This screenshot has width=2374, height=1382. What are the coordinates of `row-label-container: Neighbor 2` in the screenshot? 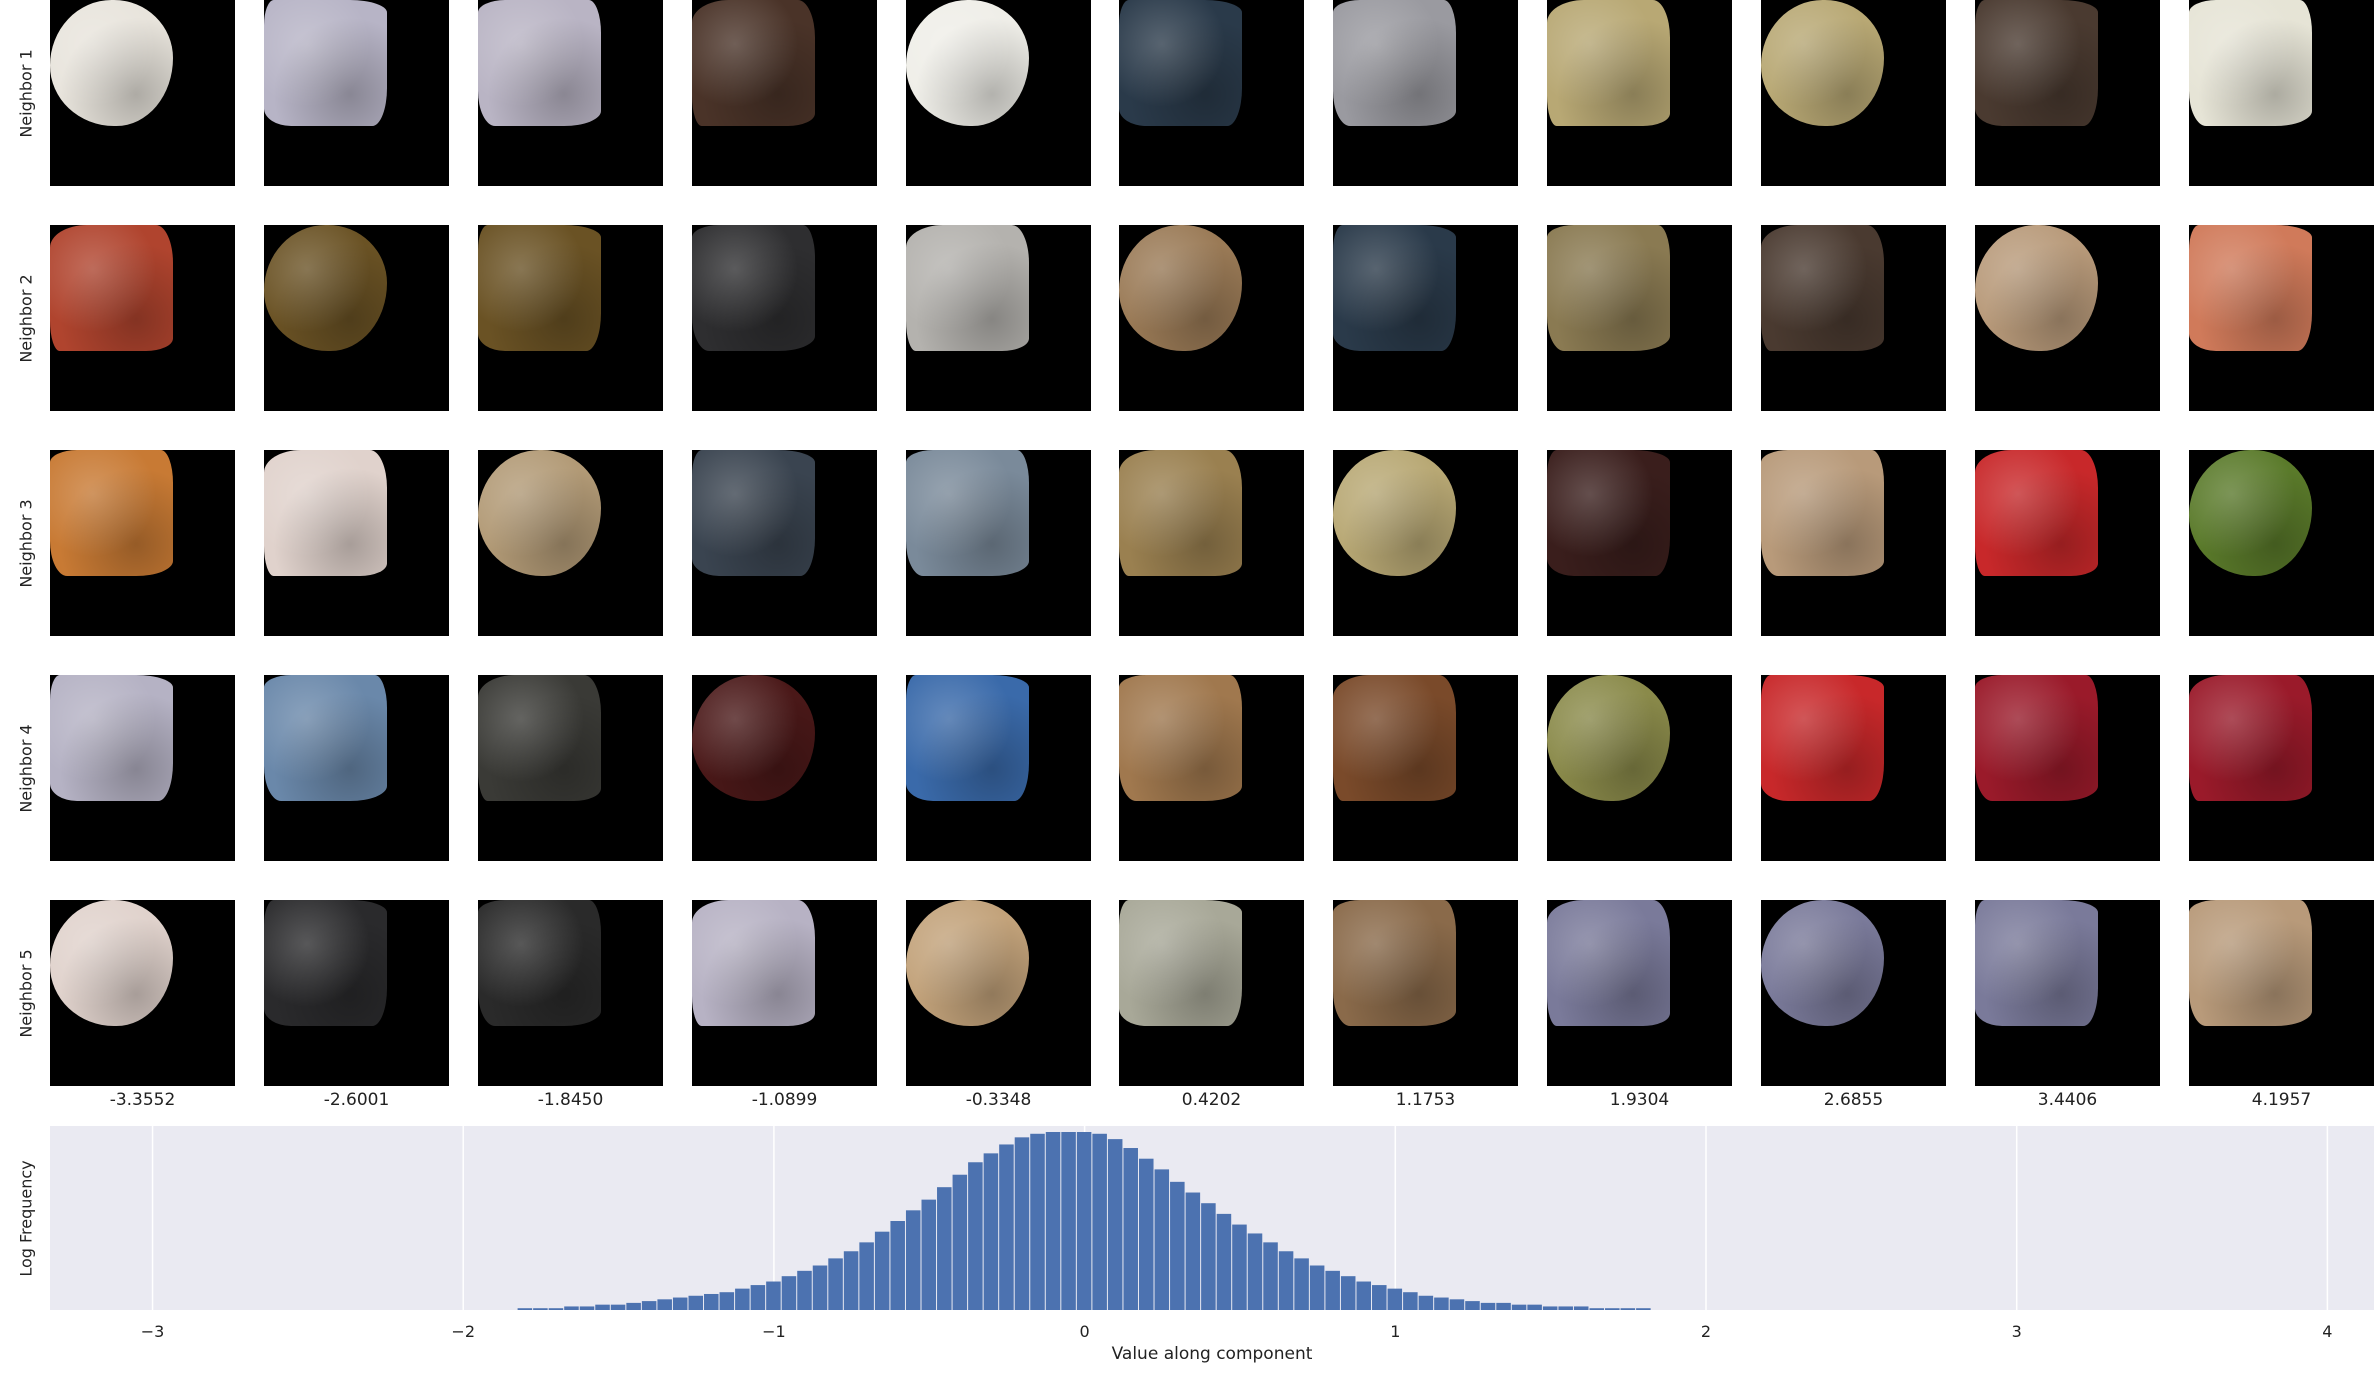 It's located at (26, 318).